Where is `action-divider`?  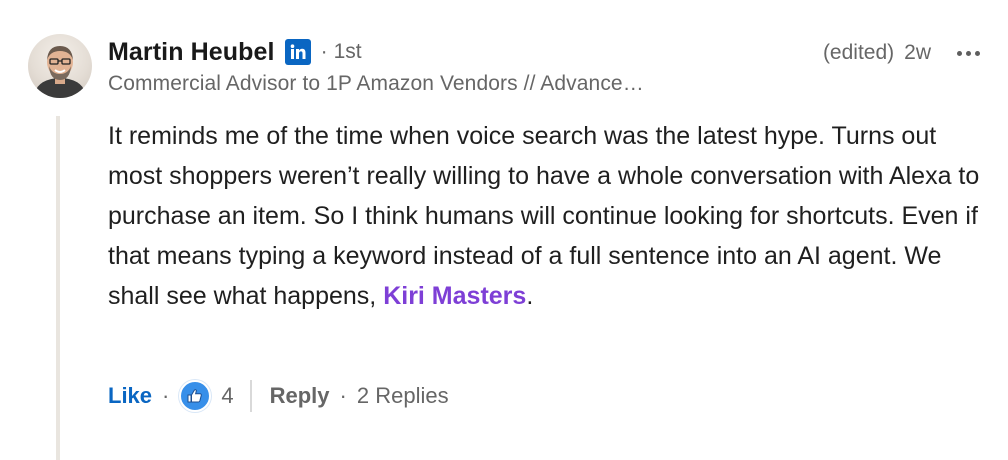 action-divider is located at coordinates (250, 396).